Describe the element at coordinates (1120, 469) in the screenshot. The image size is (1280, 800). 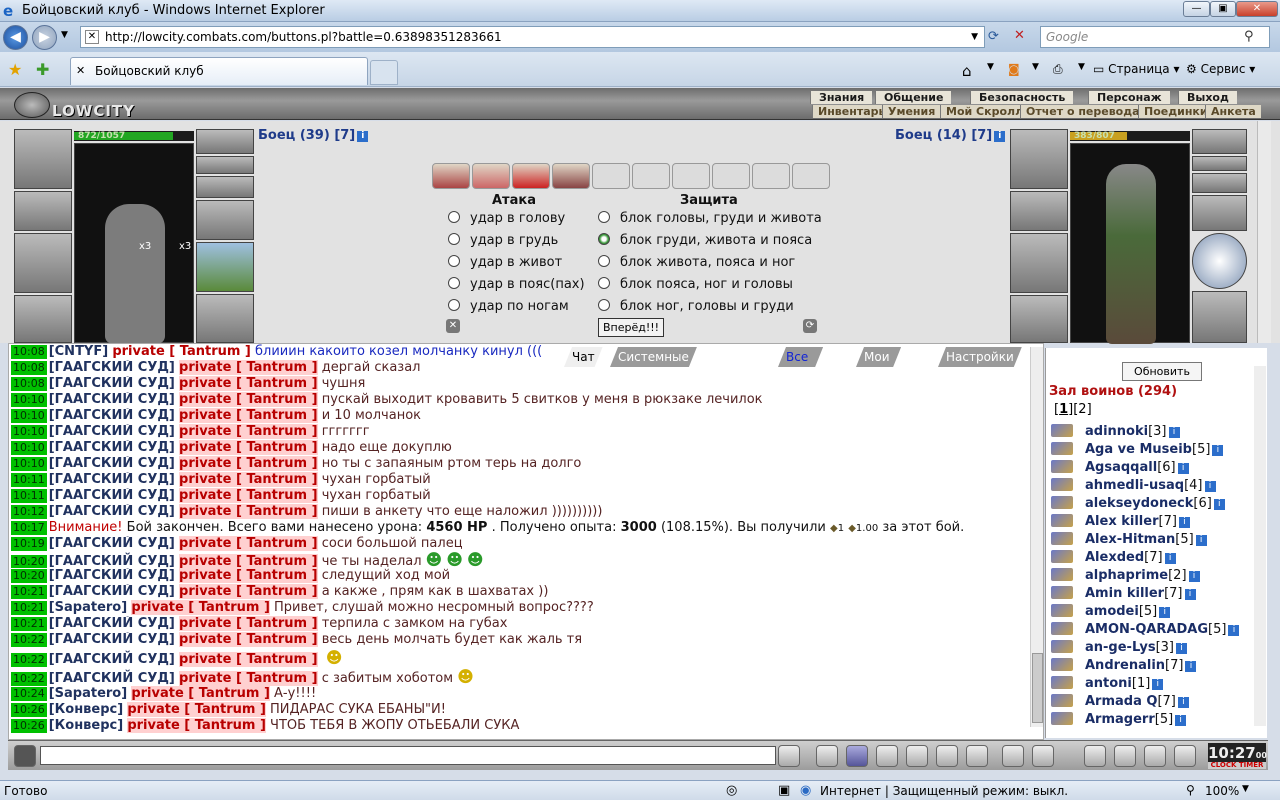
I see `user-list-item: Agsaqqall[6] i` at that location.